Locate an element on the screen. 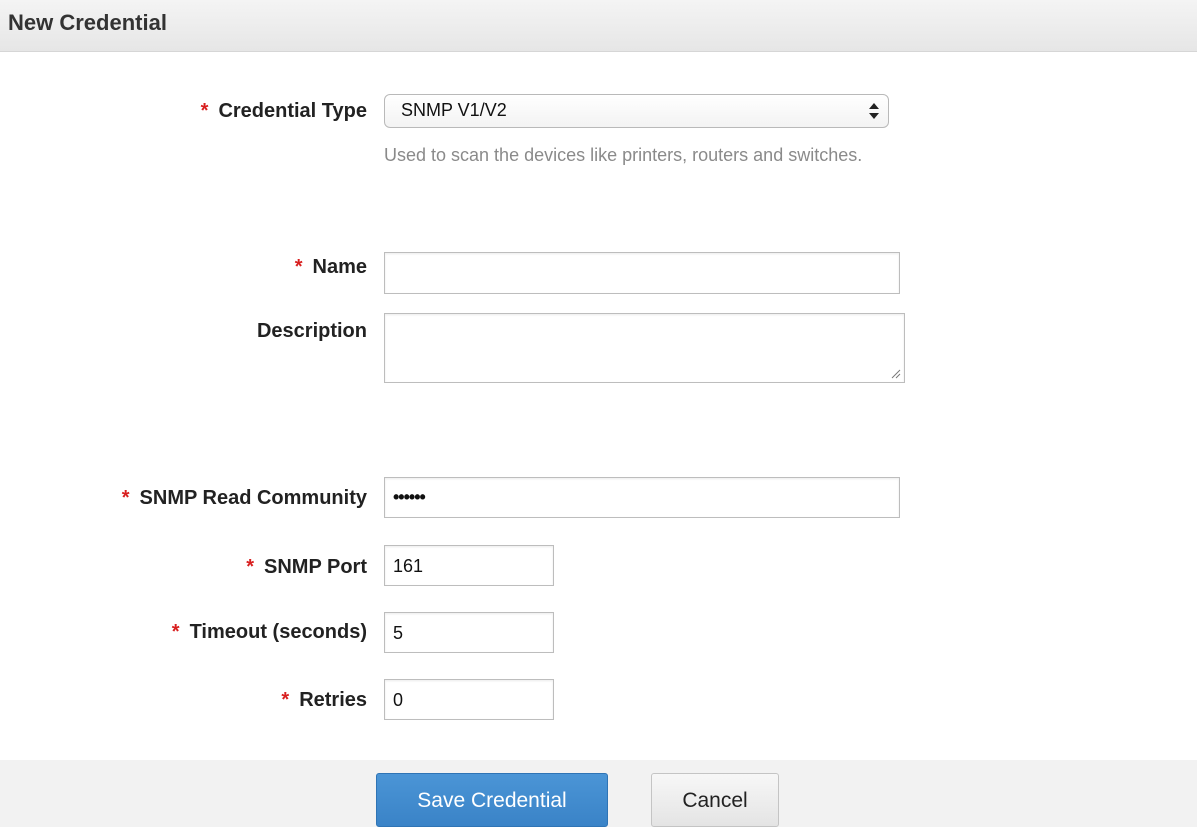  retries-label: * Retries is located at coordinates (324, 700).